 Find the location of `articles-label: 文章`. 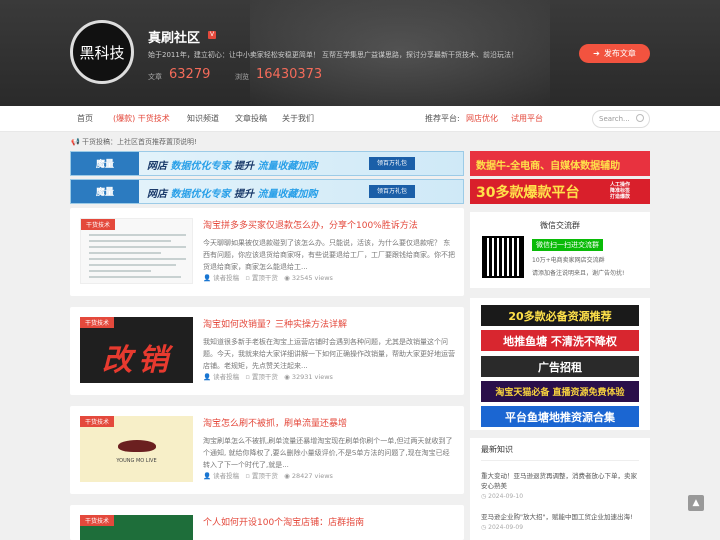

articles-label: 文章 is located at coordinates (155, 77).